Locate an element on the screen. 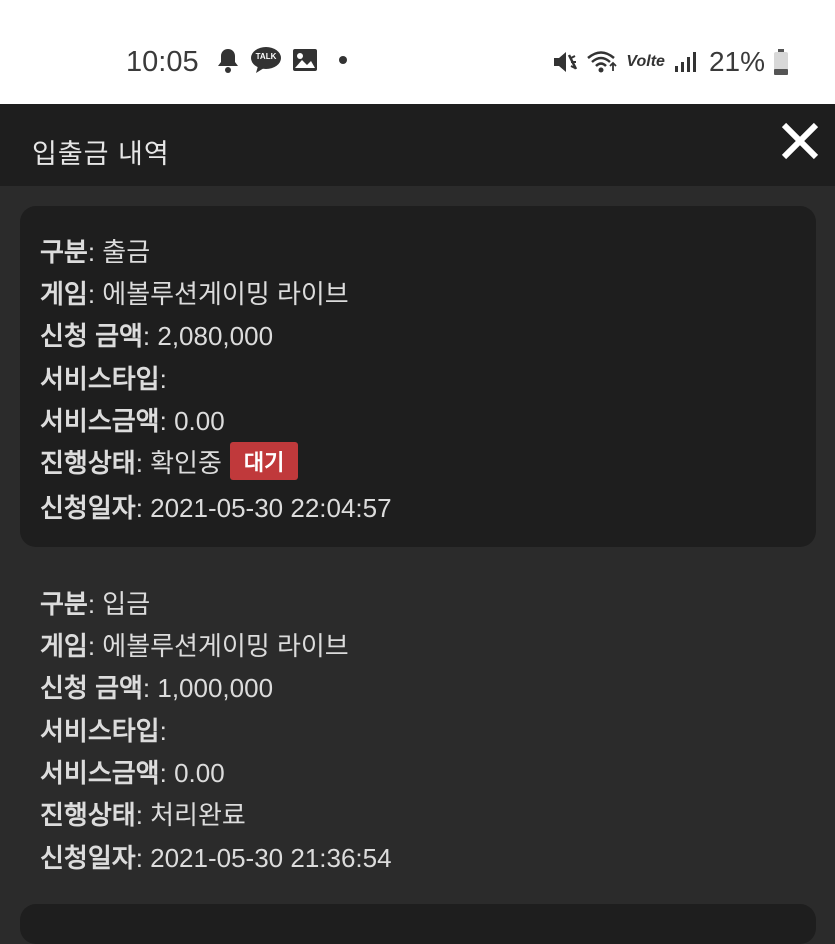 This screenshot has width=835, height=944. kakaotalk-label: TALK is located at coordinates (266, 56).